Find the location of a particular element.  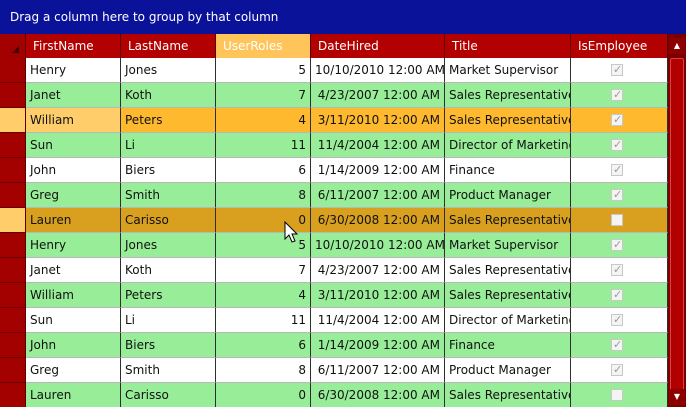

vertical-scrollbar: ▲ ▼ is located at coordinates (677, 220).